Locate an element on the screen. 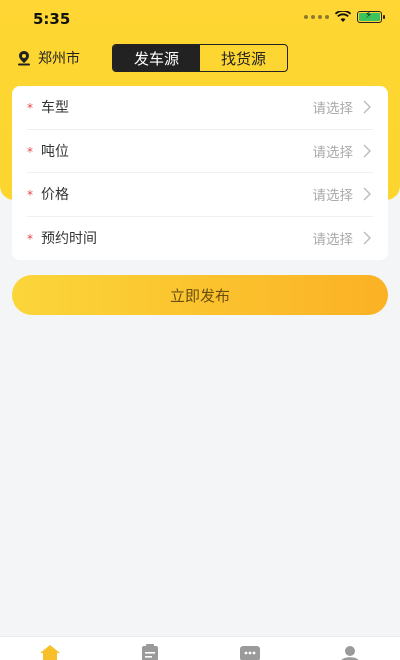 Image resolution: width=400 pixels, height=660 pixels. status-icons: ⚡ is located at coordinates (344, 16).